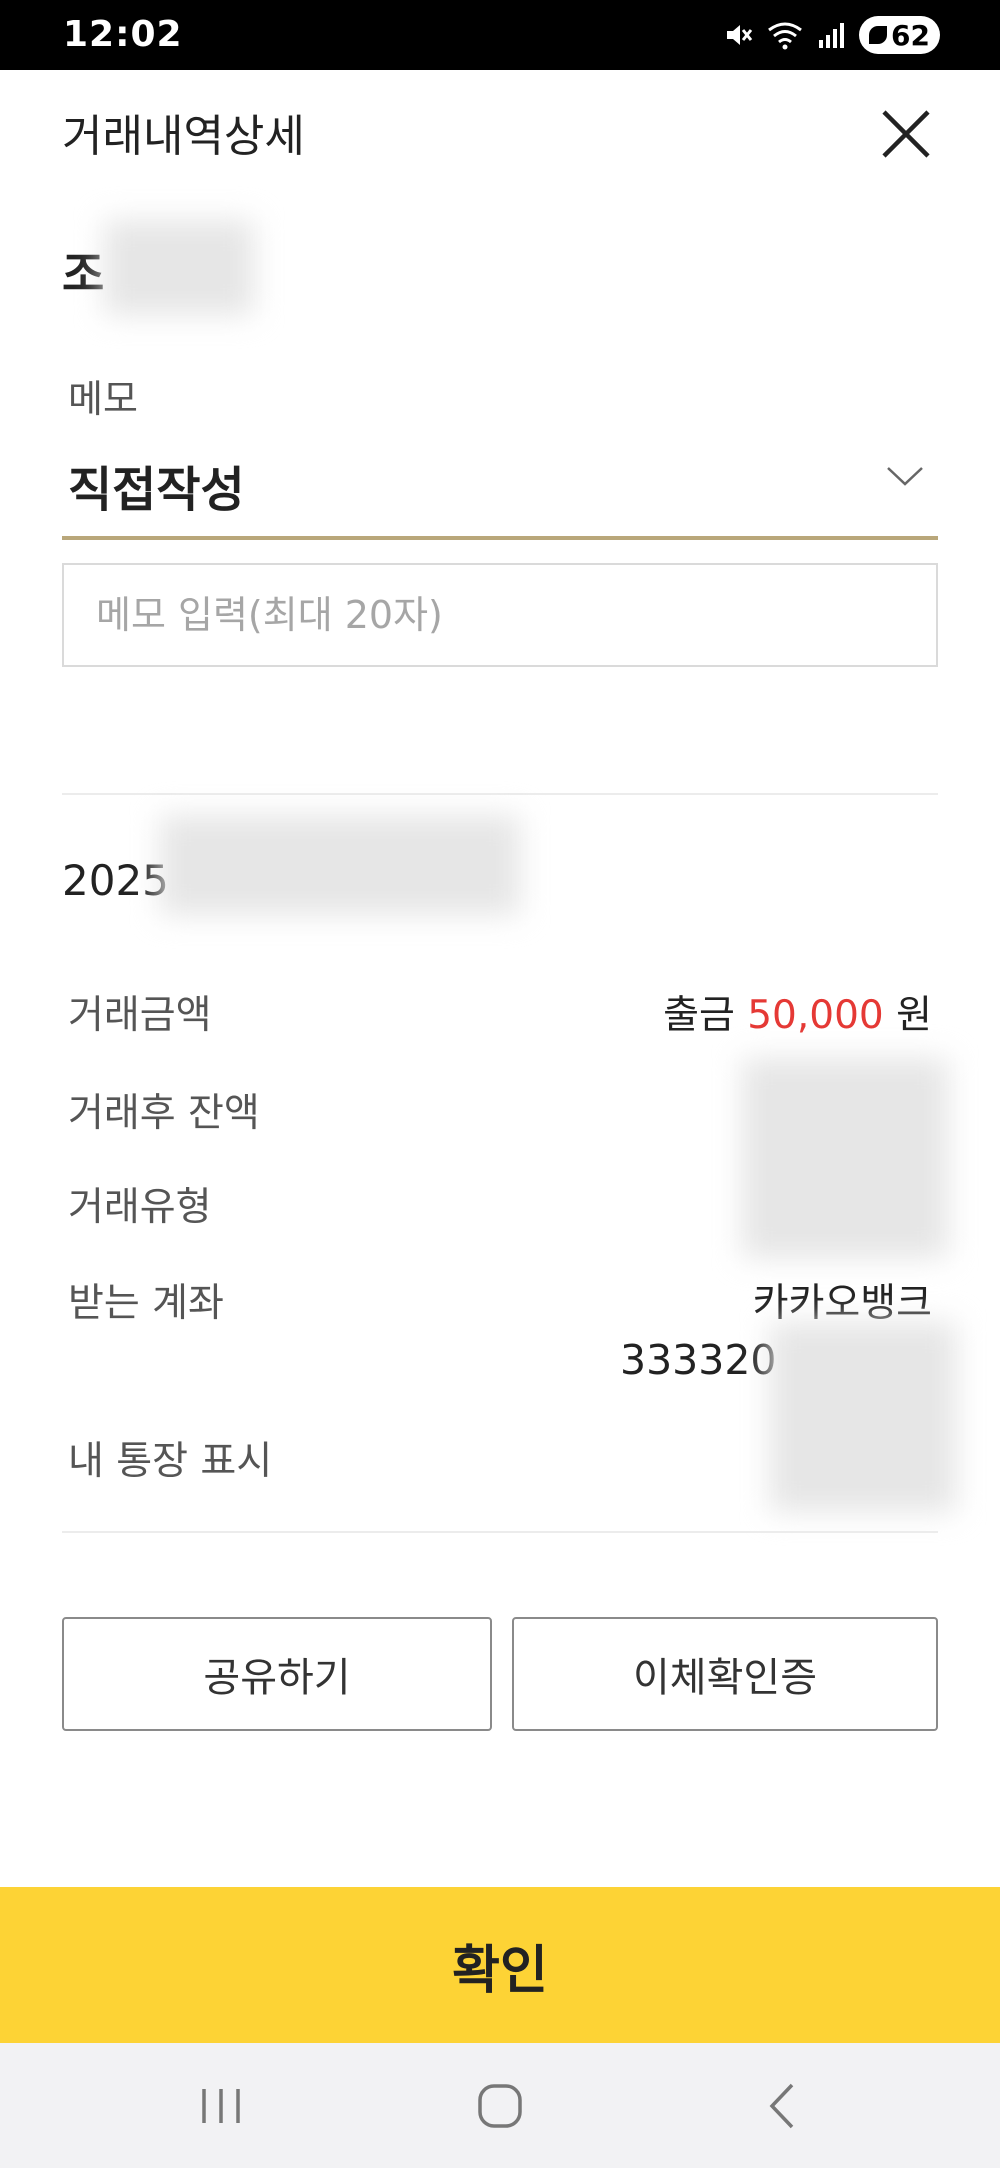  What do you see at coordinates (183, 136) in the screenshot?
I see `page-title: 거래내역상세` at bounding box center [183, 136].